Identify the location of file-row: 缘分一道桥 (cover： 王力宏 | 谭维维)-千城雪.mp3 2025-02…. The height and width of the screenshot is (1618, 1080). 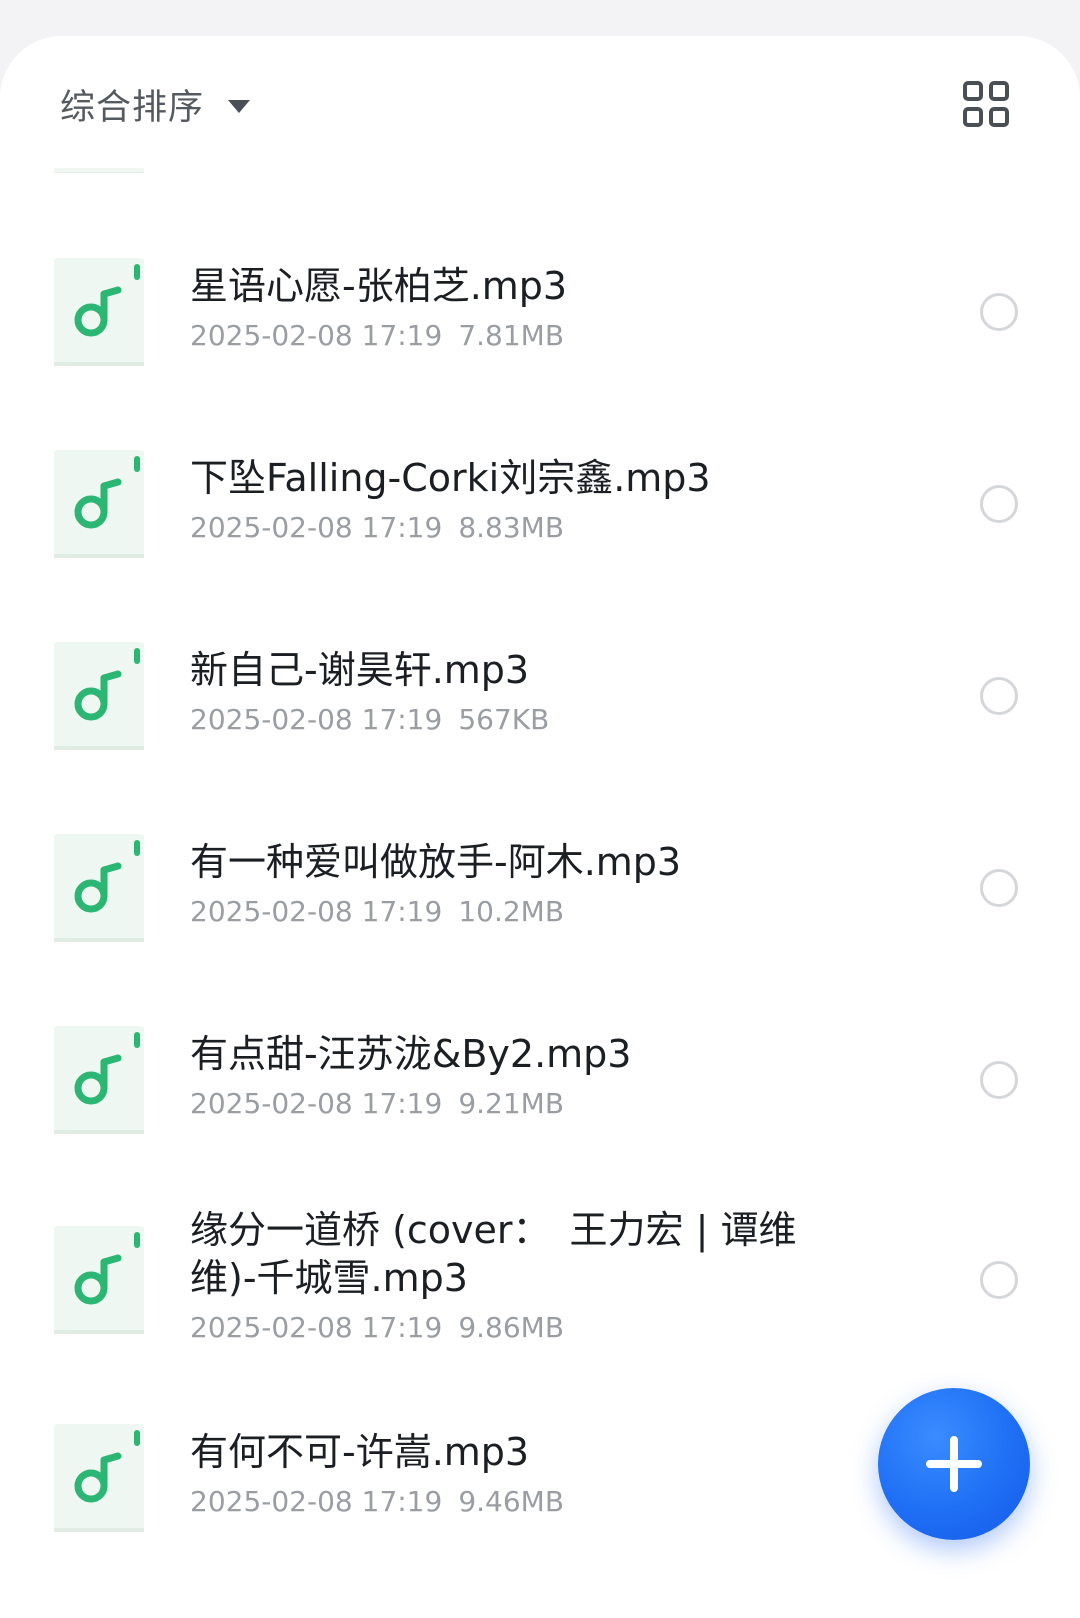
(540, 1280).